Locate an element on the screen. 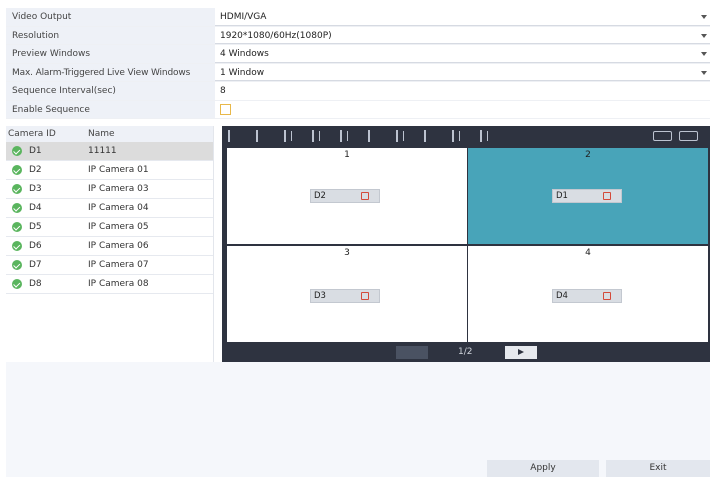 Image resolution: width=710 pixels, height=477 pixels. camera-name: IP Camera 07 is located at coordinates (118, 265).